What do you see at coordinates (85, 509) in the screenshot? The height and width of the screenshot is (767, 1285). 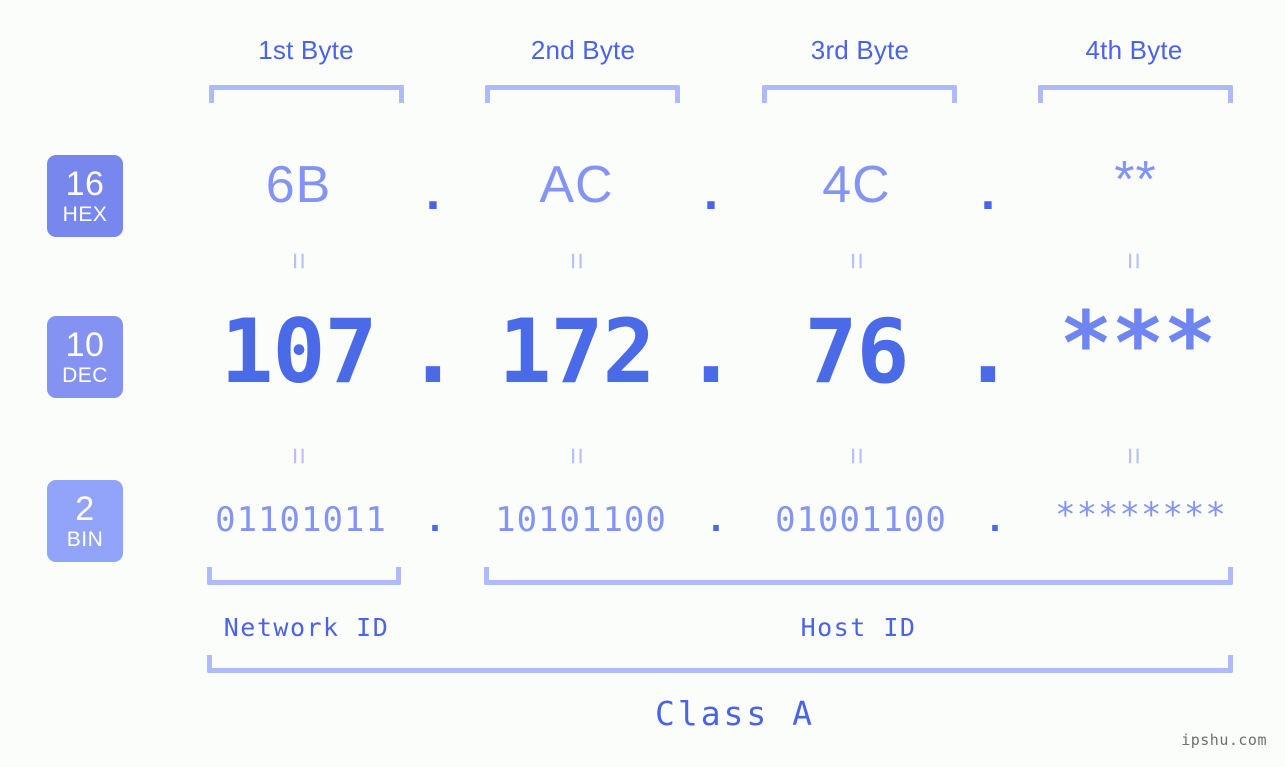 I see `base-badge-bin-number: 2` at bounding box center [85, 509].